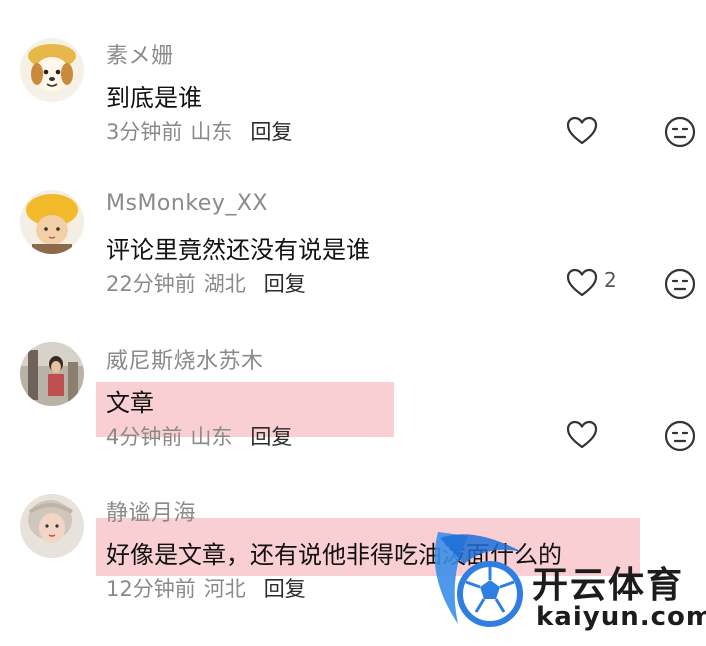  I want to click on comment-username: 静谧月海, so click(151, 511).